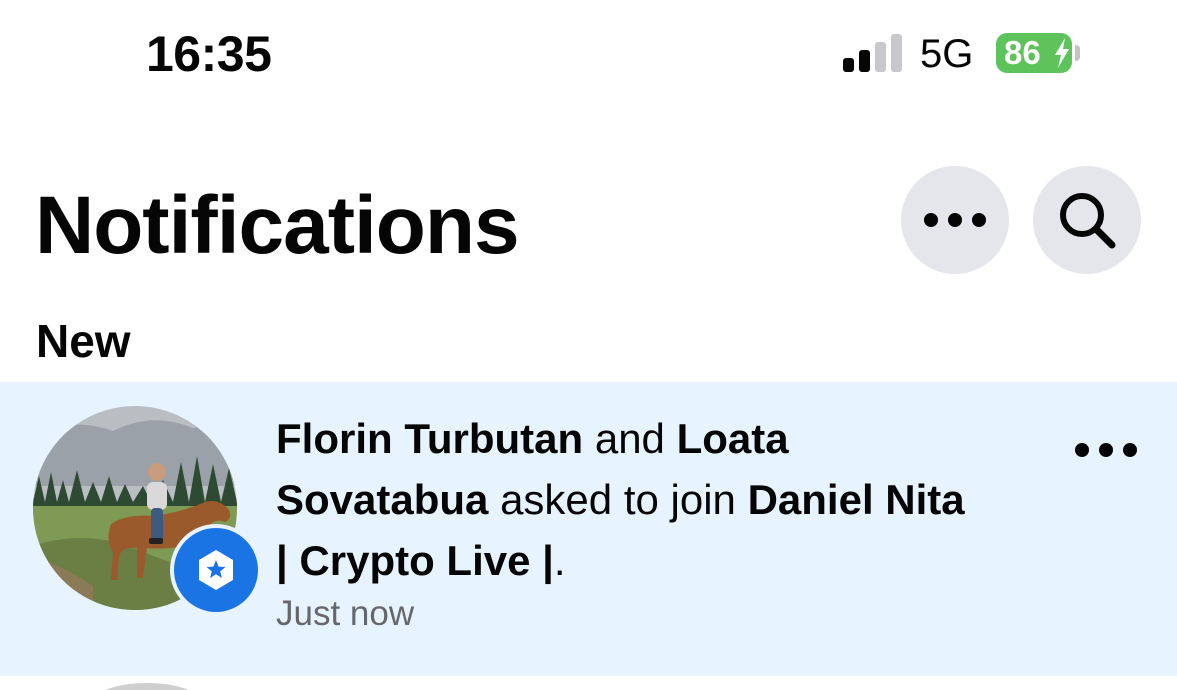 The image size is (1177, 690). I want to click on group-badge, so click(216, 570).